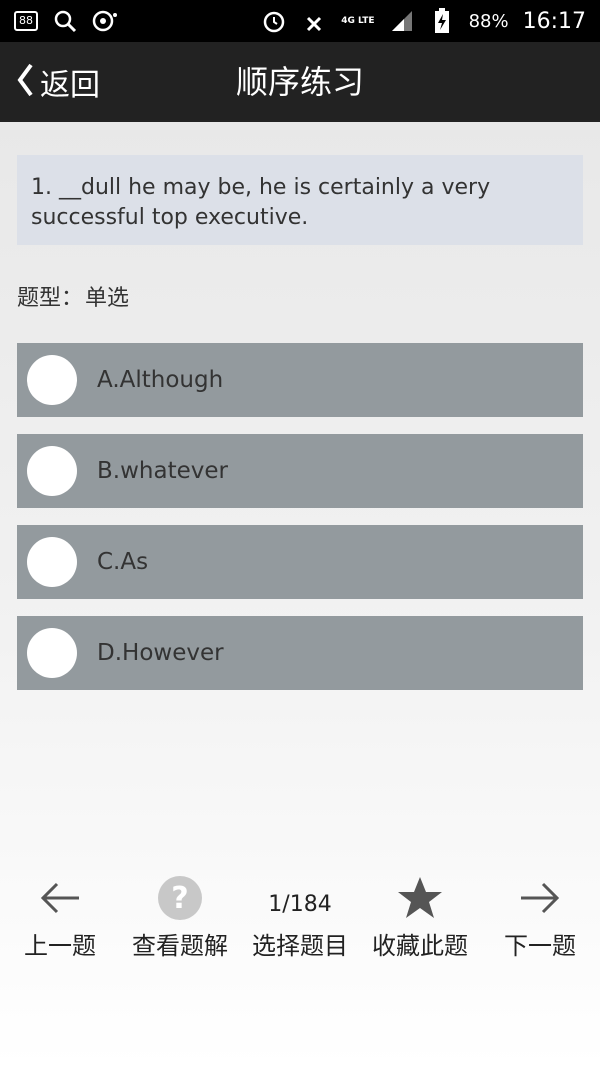 Image resolution: width=600 pixels, height=1067 pixels. I want to click on option-a: A.Although, so click(300, 380).